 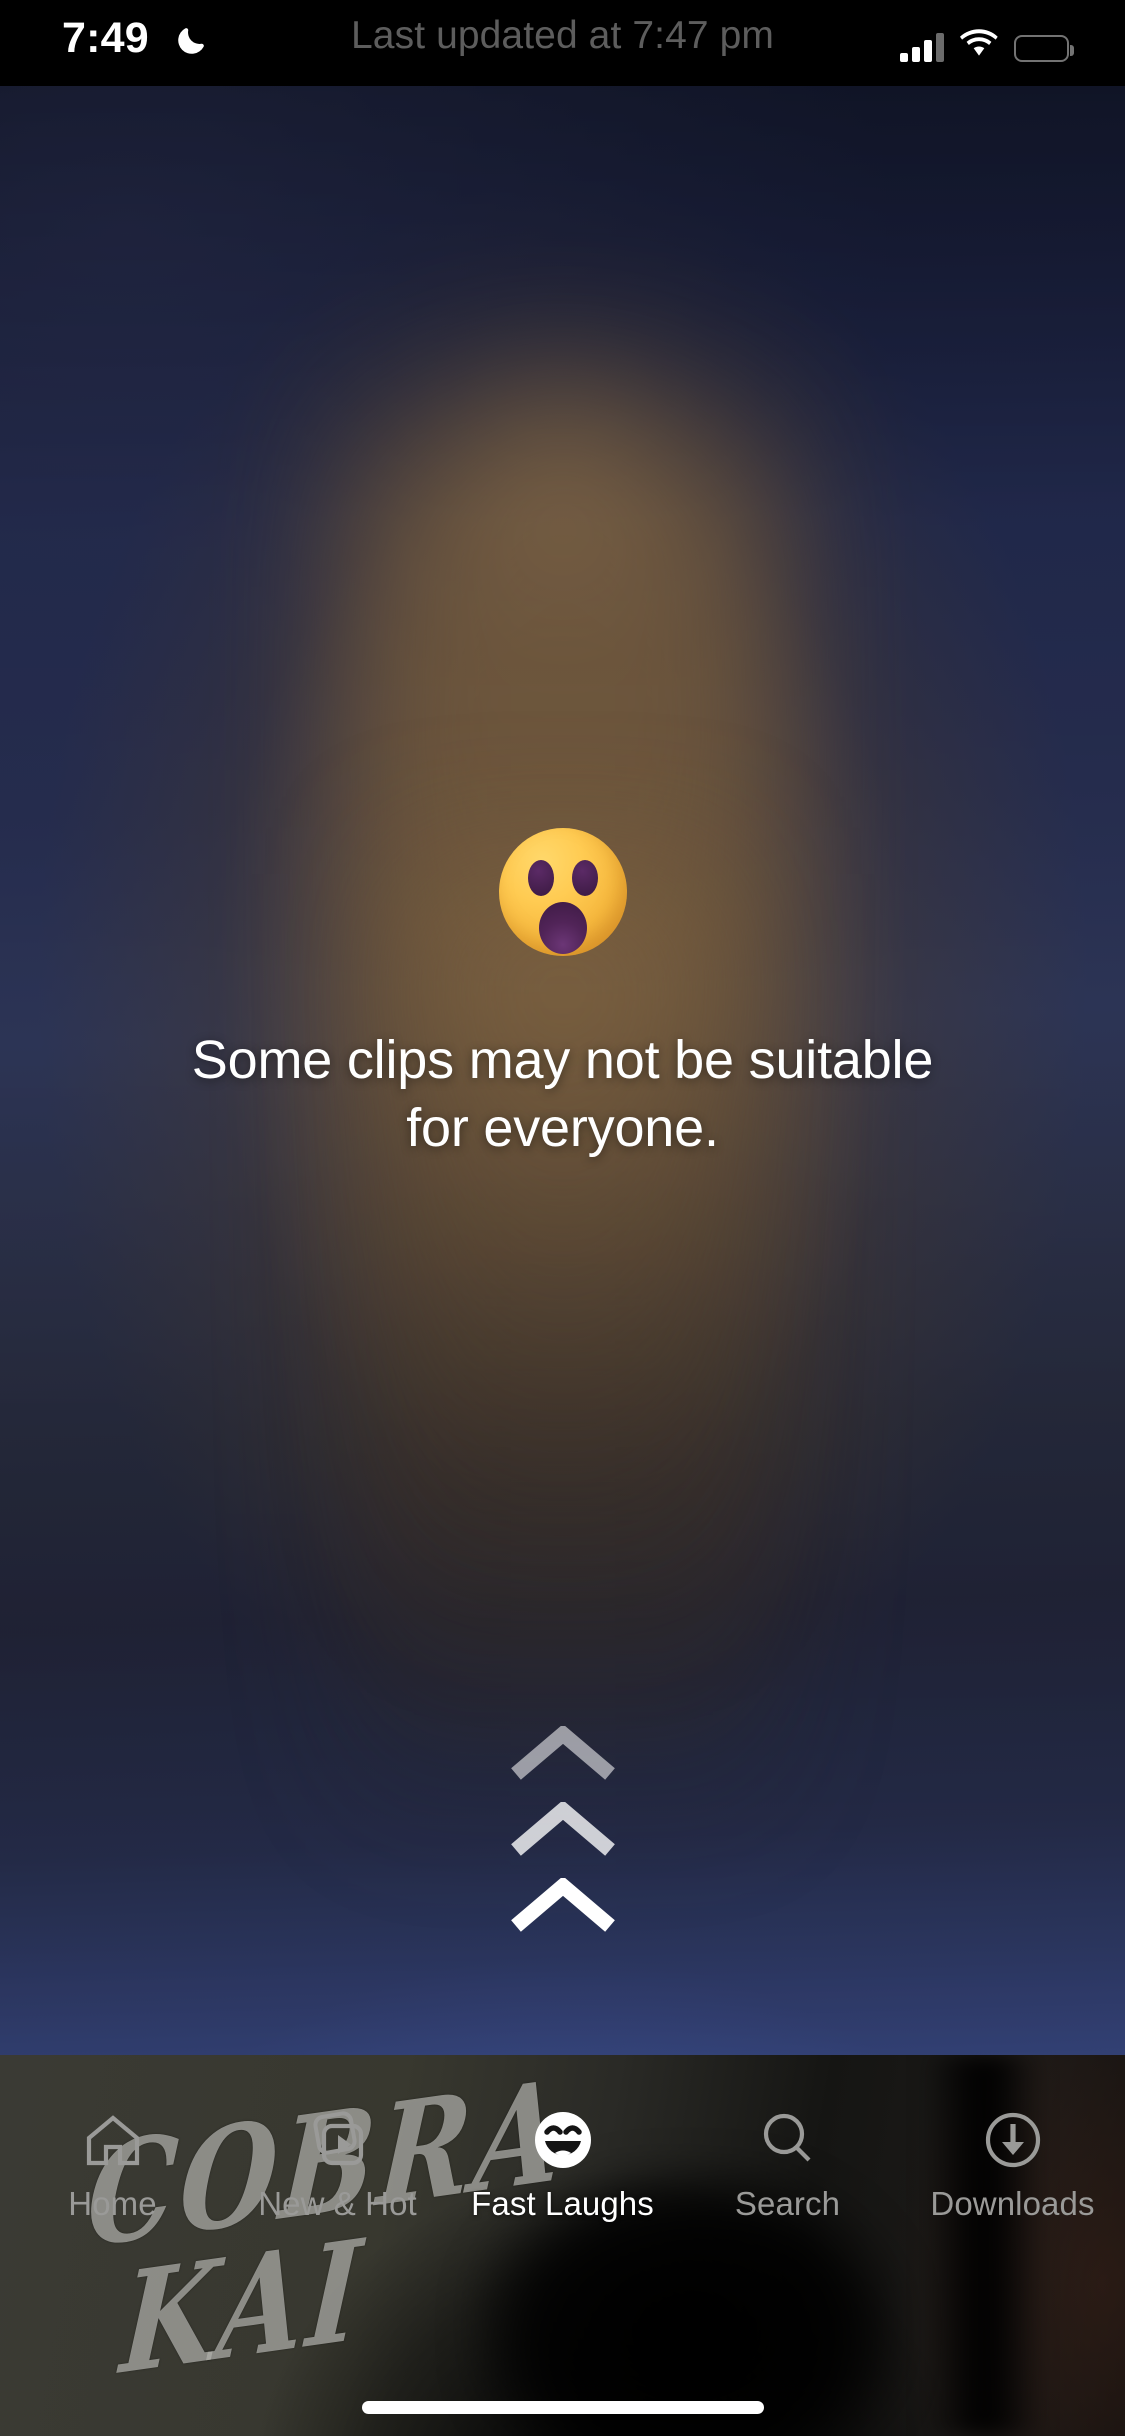 What do you see at coordinates (563, 2140) in the screenshot?
I see `fast-laughs-smiley-icon` at bounding box center [563, 2140].